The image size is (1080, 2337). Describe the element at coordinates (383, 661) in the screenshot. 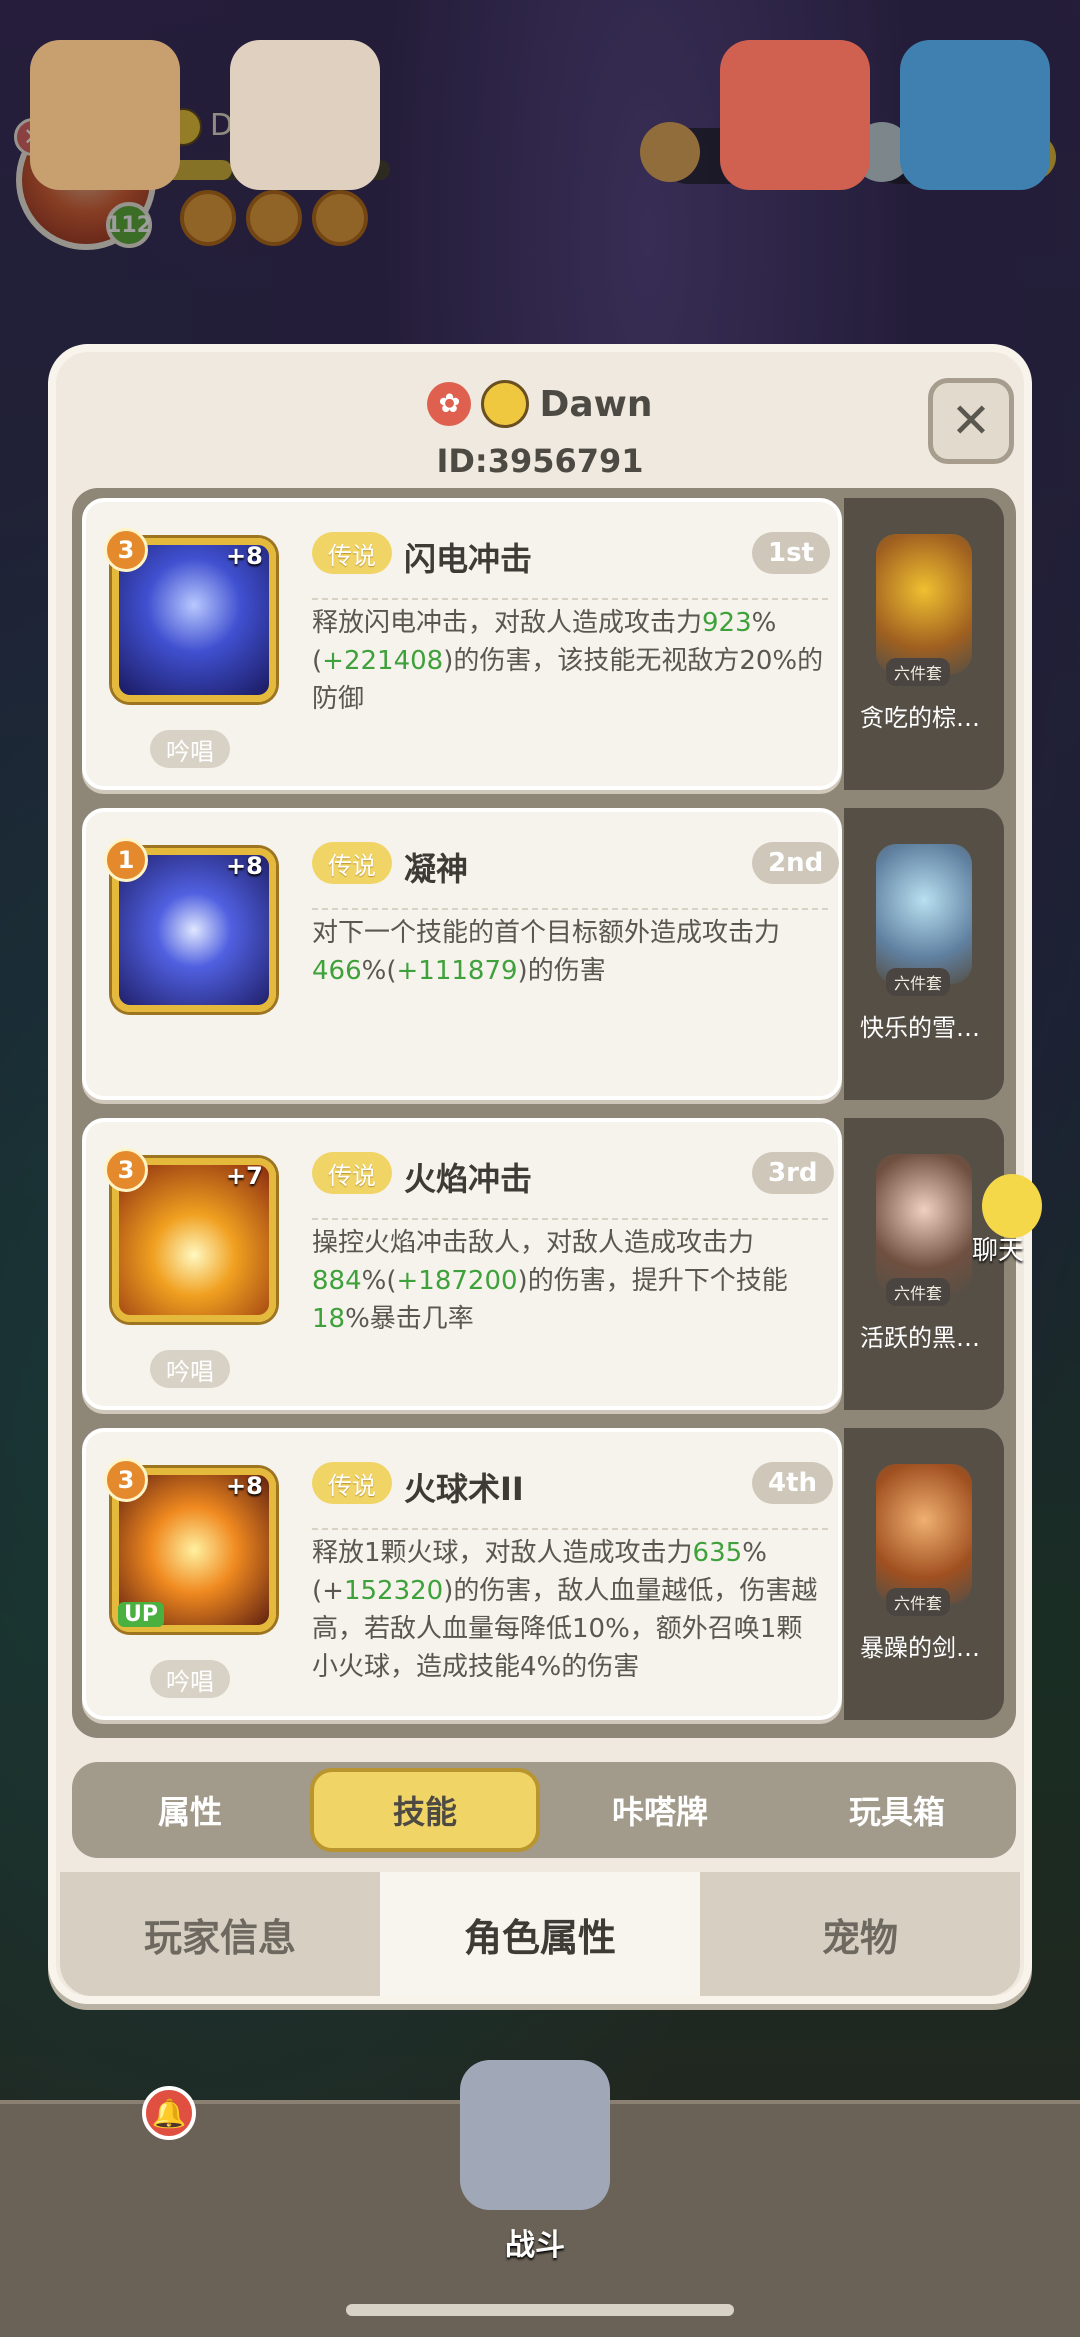

I see `highlight-value: +221408` at that location.